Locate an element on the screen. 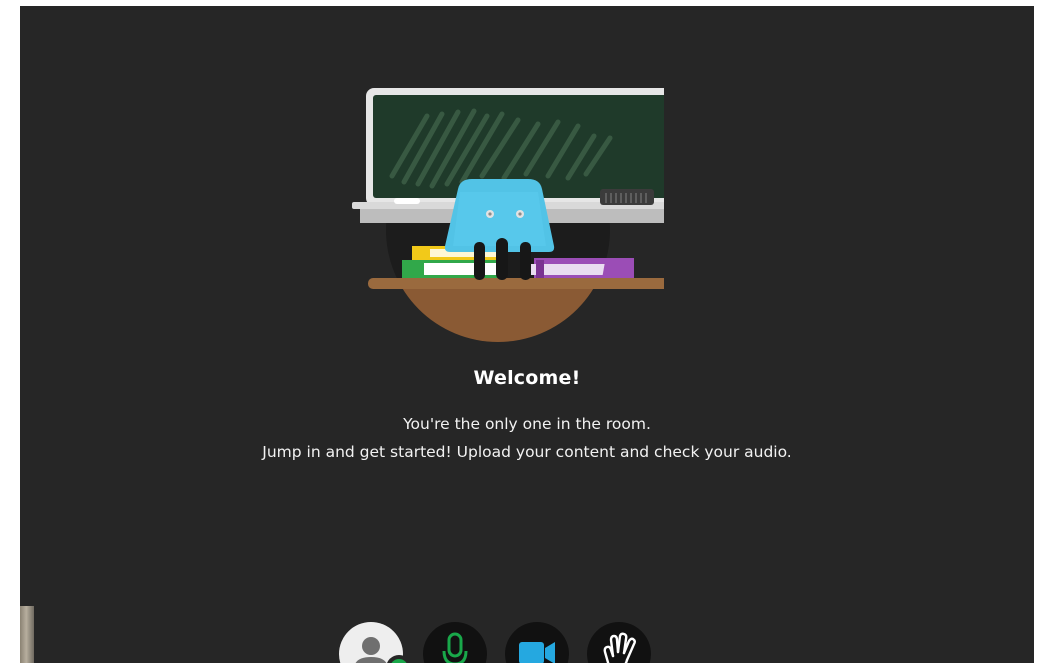 Image resolution: width=1046 pixels, height=663 pixels. participant-video-thumbnail is located at coordinates (27, 634).